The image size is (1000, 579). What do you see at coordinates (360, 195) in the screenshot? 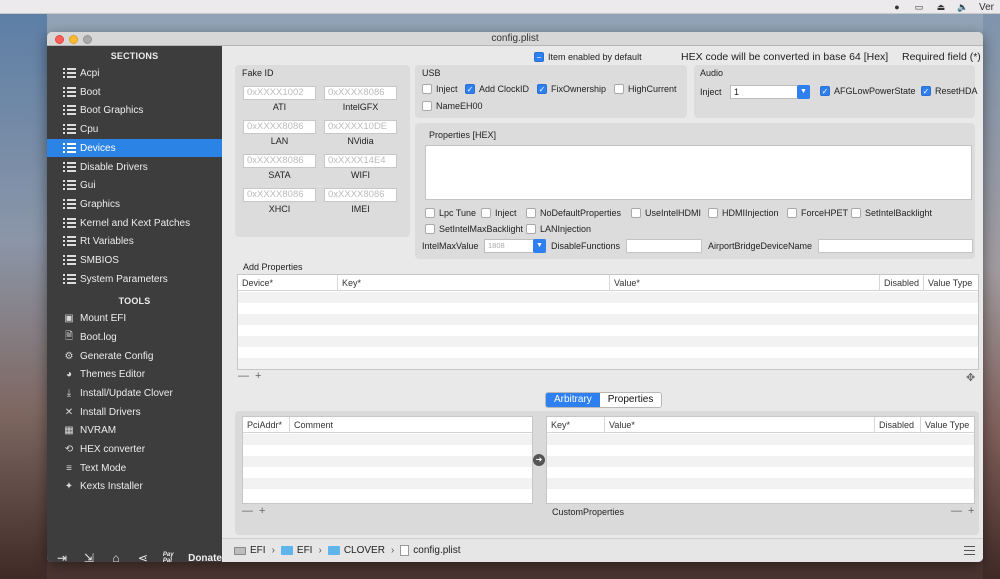
I see `imei-field: 0xXXXX8086` at bounding box center [360, 195].